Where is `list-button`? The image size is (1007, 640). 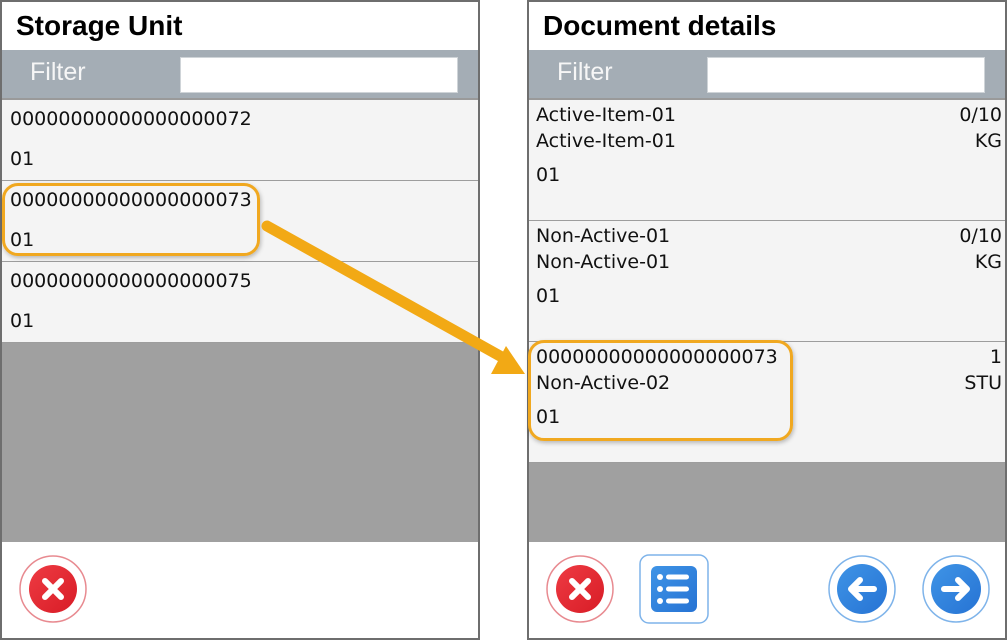
list-button is located at coordinates (674, 589).